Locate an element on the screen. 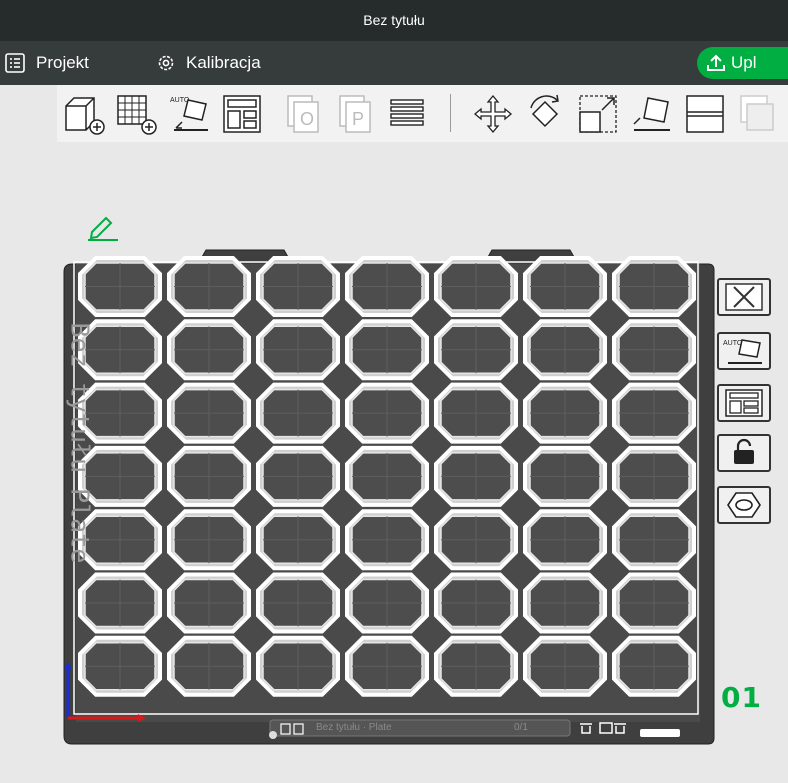  plate-settings-button is located at coordinates (744, 505).